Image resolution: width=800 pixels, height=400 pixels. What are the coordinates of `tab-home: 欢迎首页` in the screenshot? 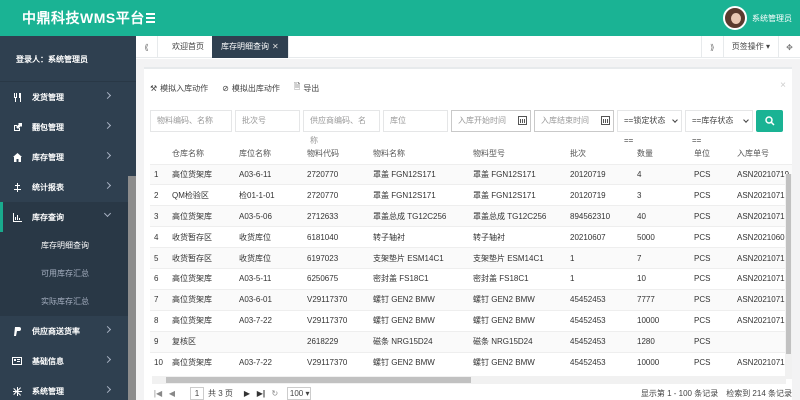 It's located at (188, 47).